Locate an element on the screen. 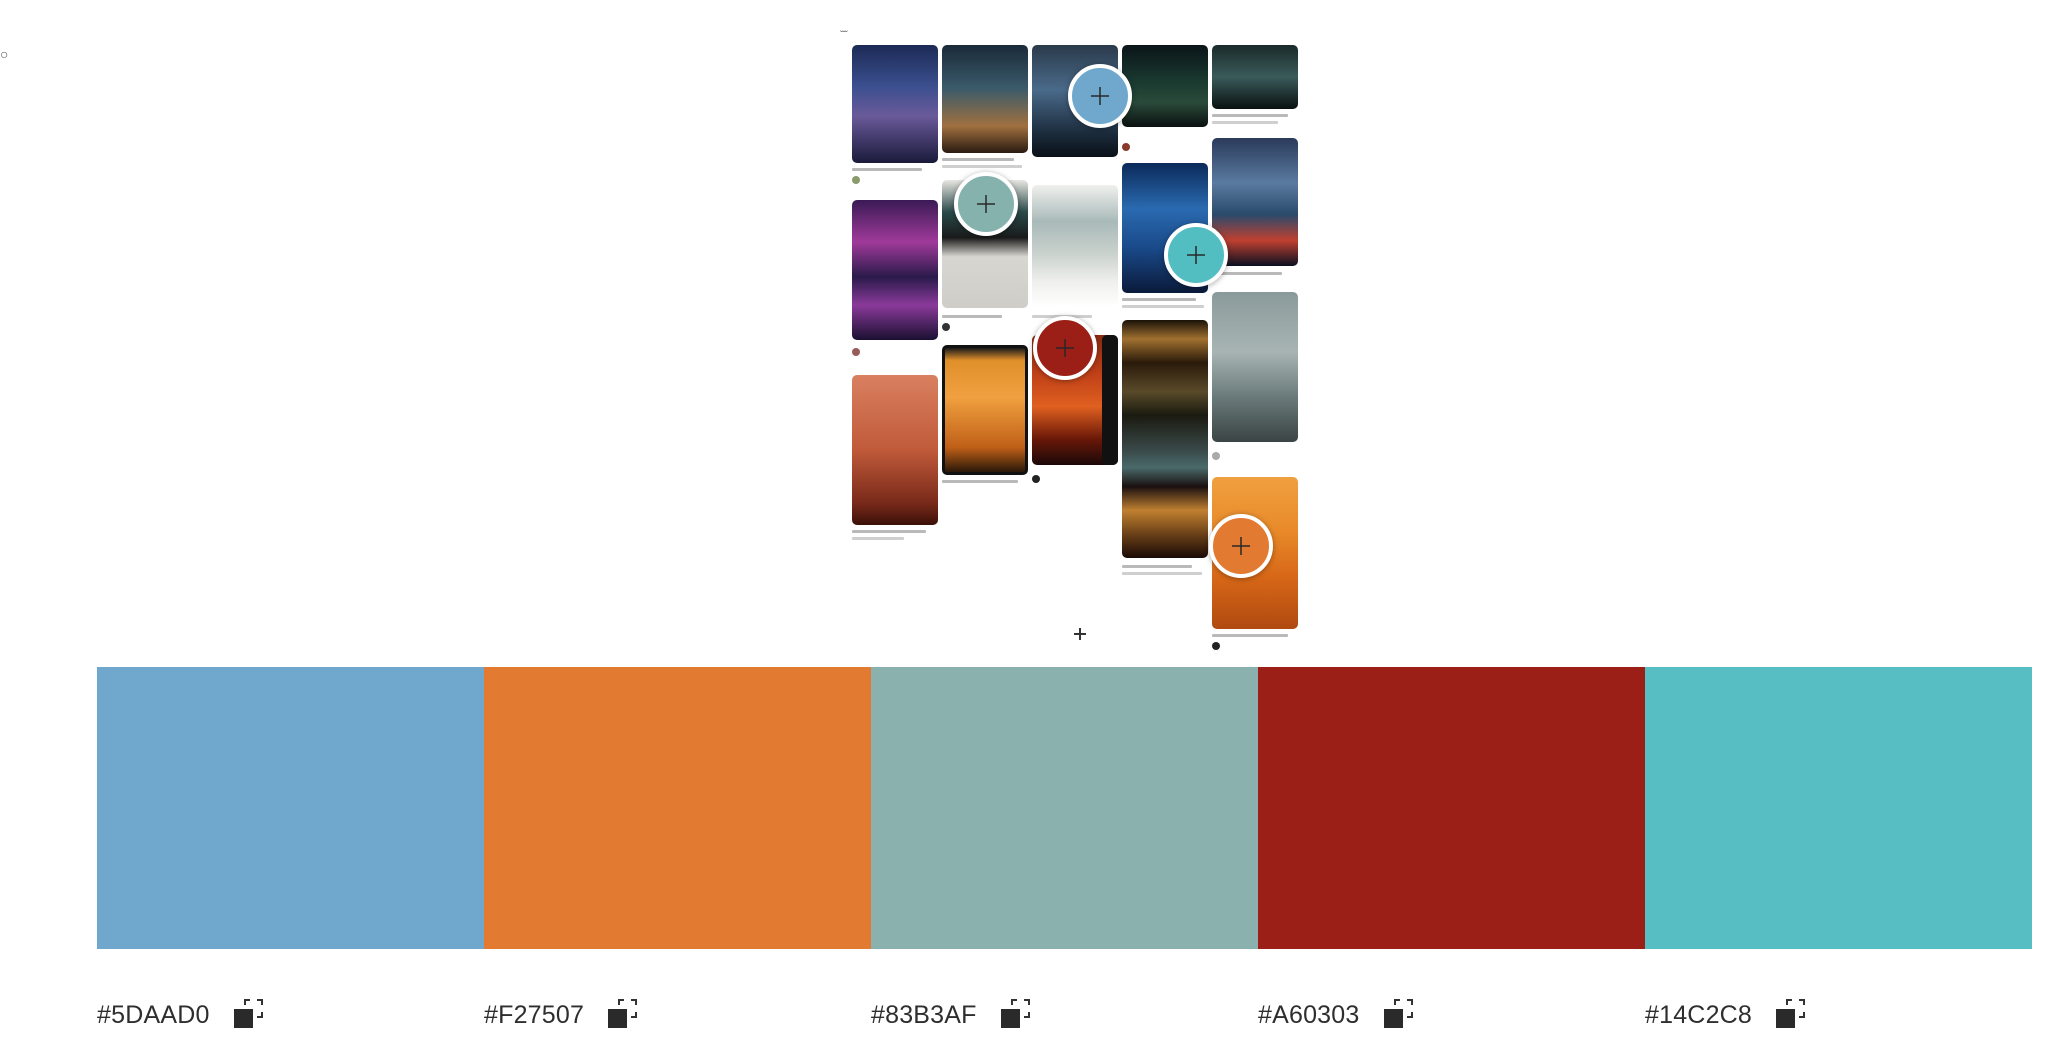 This screenshot has height=1058, width=2050. hex-code-cell: #14C2C8 is located at coordinates (1838, 1015).